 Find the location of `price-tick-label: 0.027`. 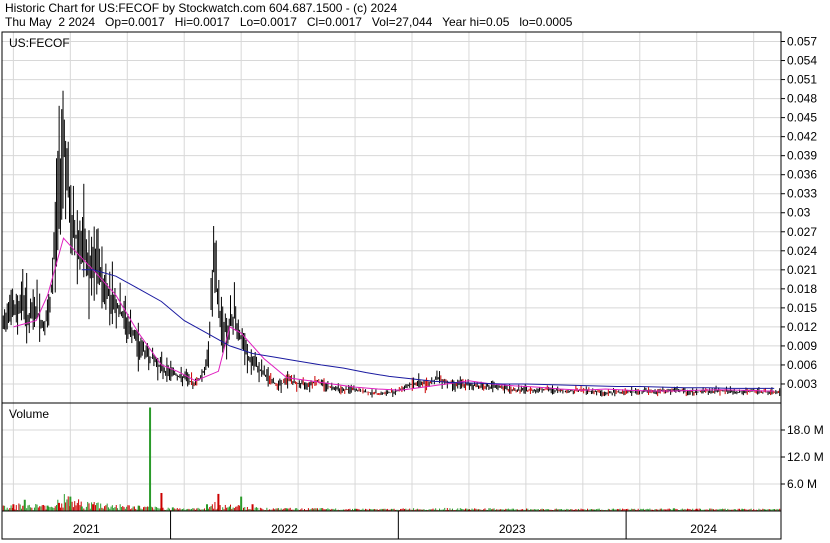

price-tick-label: 0.027 is located at coordinates (802, 232).